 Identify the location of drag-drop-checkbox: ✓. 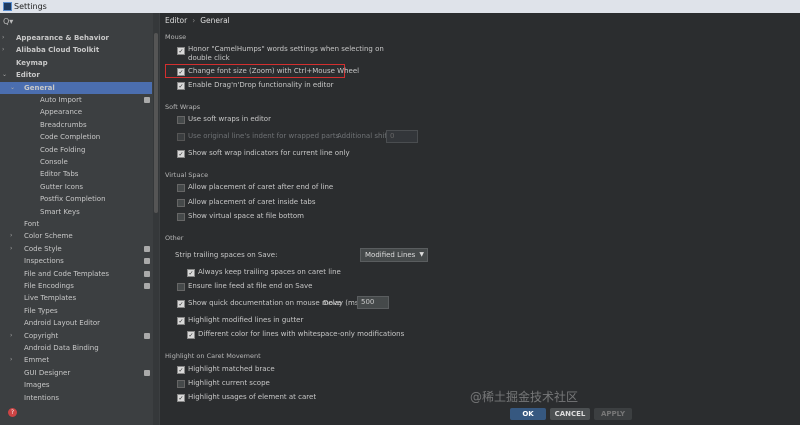
(181, 86).